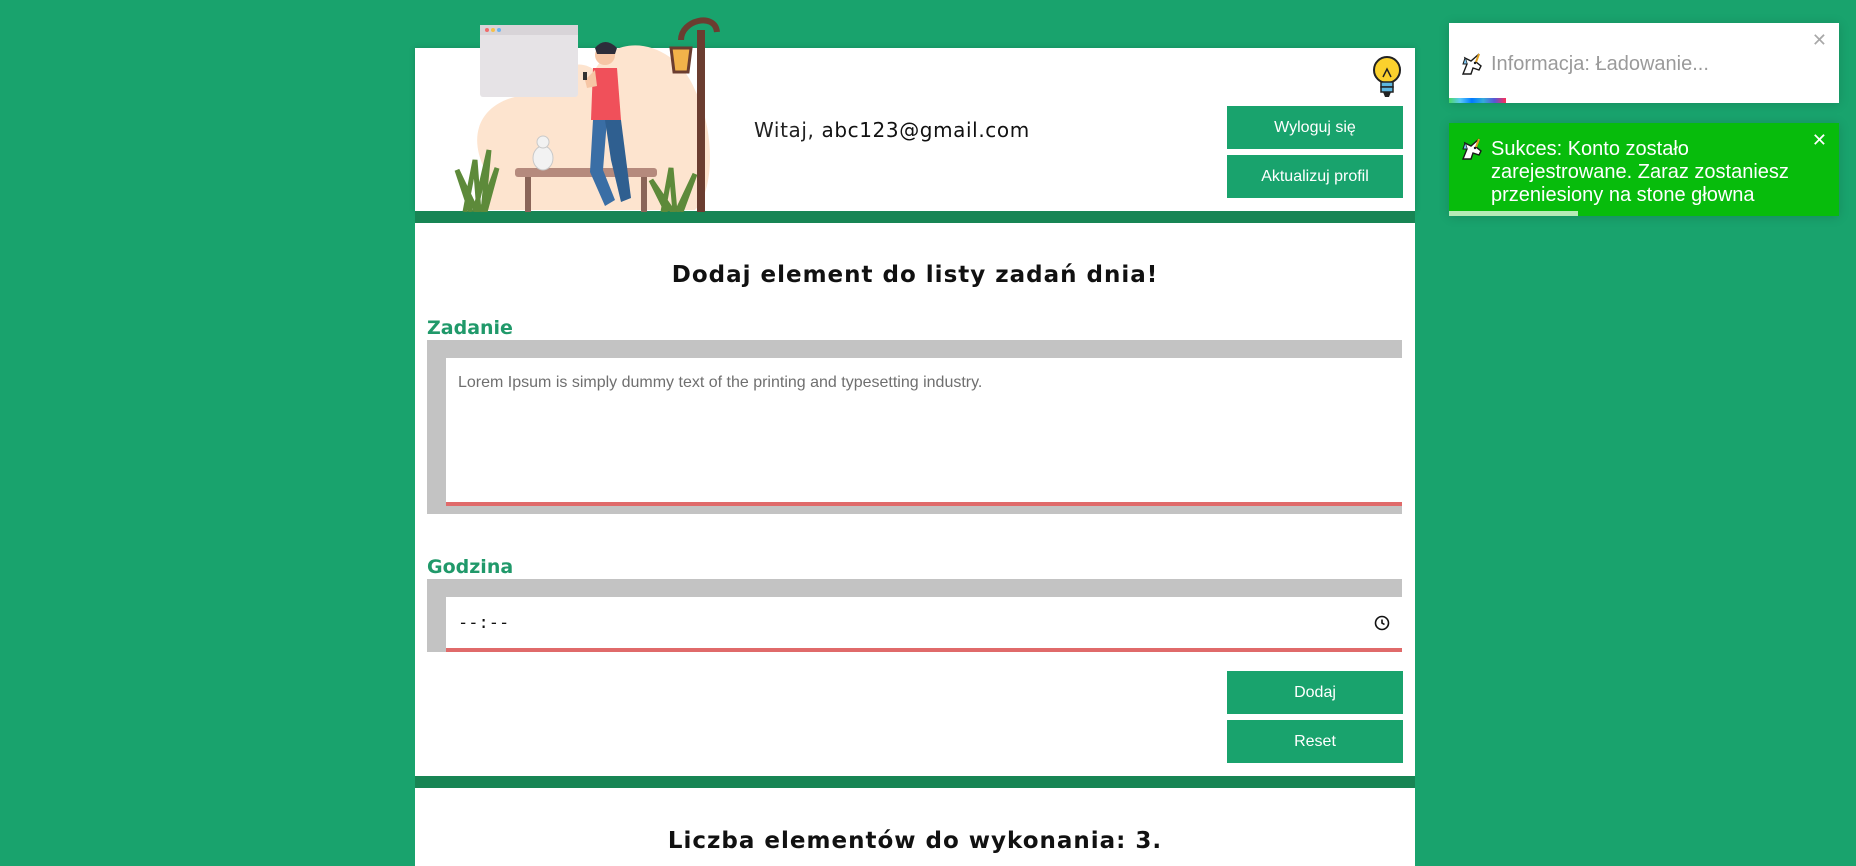 This screenshot has height=866, width=1856. What do you see at coordinates (788, 130) in the screenshot?
I see `greeting-prefix: Witaj,` at bounding box center [788, 130].